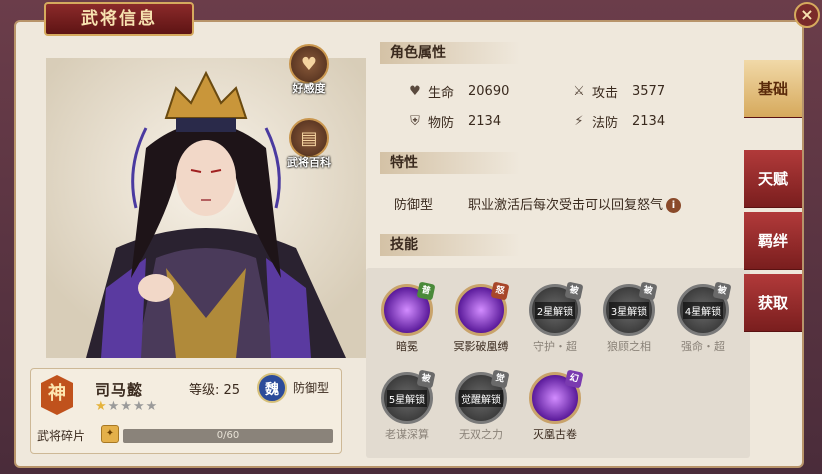 Image resolution: width=822 pixels, height=474 pixels. Describe the element at coordinates (629, 346) in the screenshot. I see `skill-name: 狼顾之相` at that location.